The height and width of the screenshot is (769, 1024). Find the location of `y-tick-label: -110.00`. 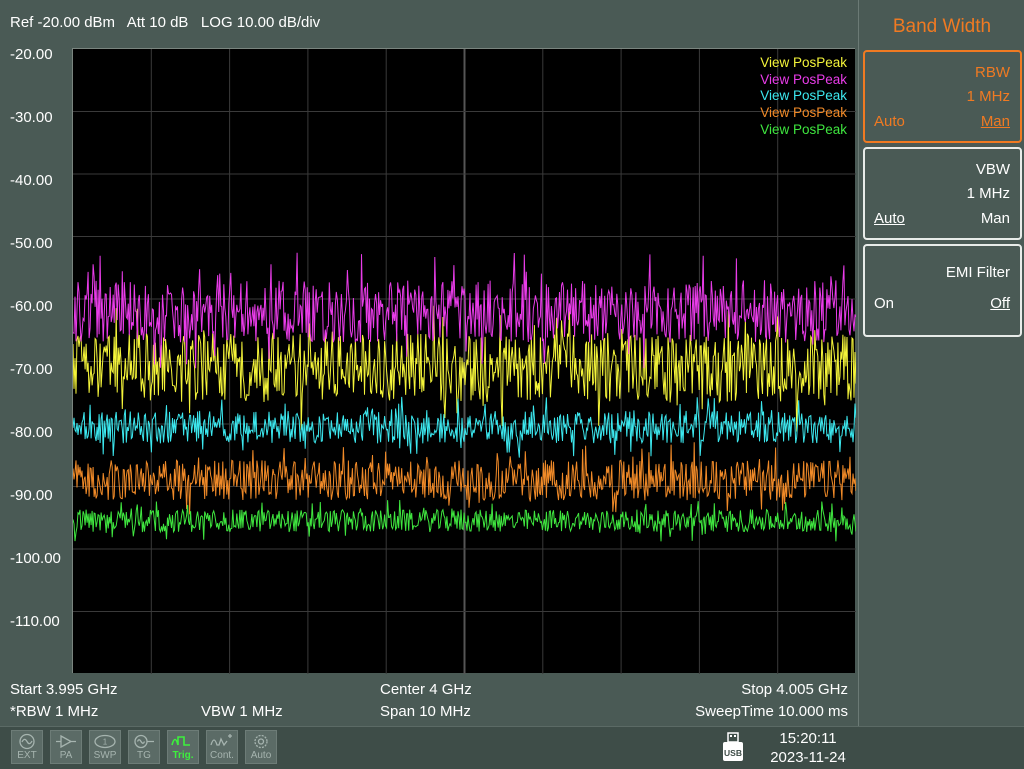

y-tick-label: -110.00 is located at coordinates (35, 621).